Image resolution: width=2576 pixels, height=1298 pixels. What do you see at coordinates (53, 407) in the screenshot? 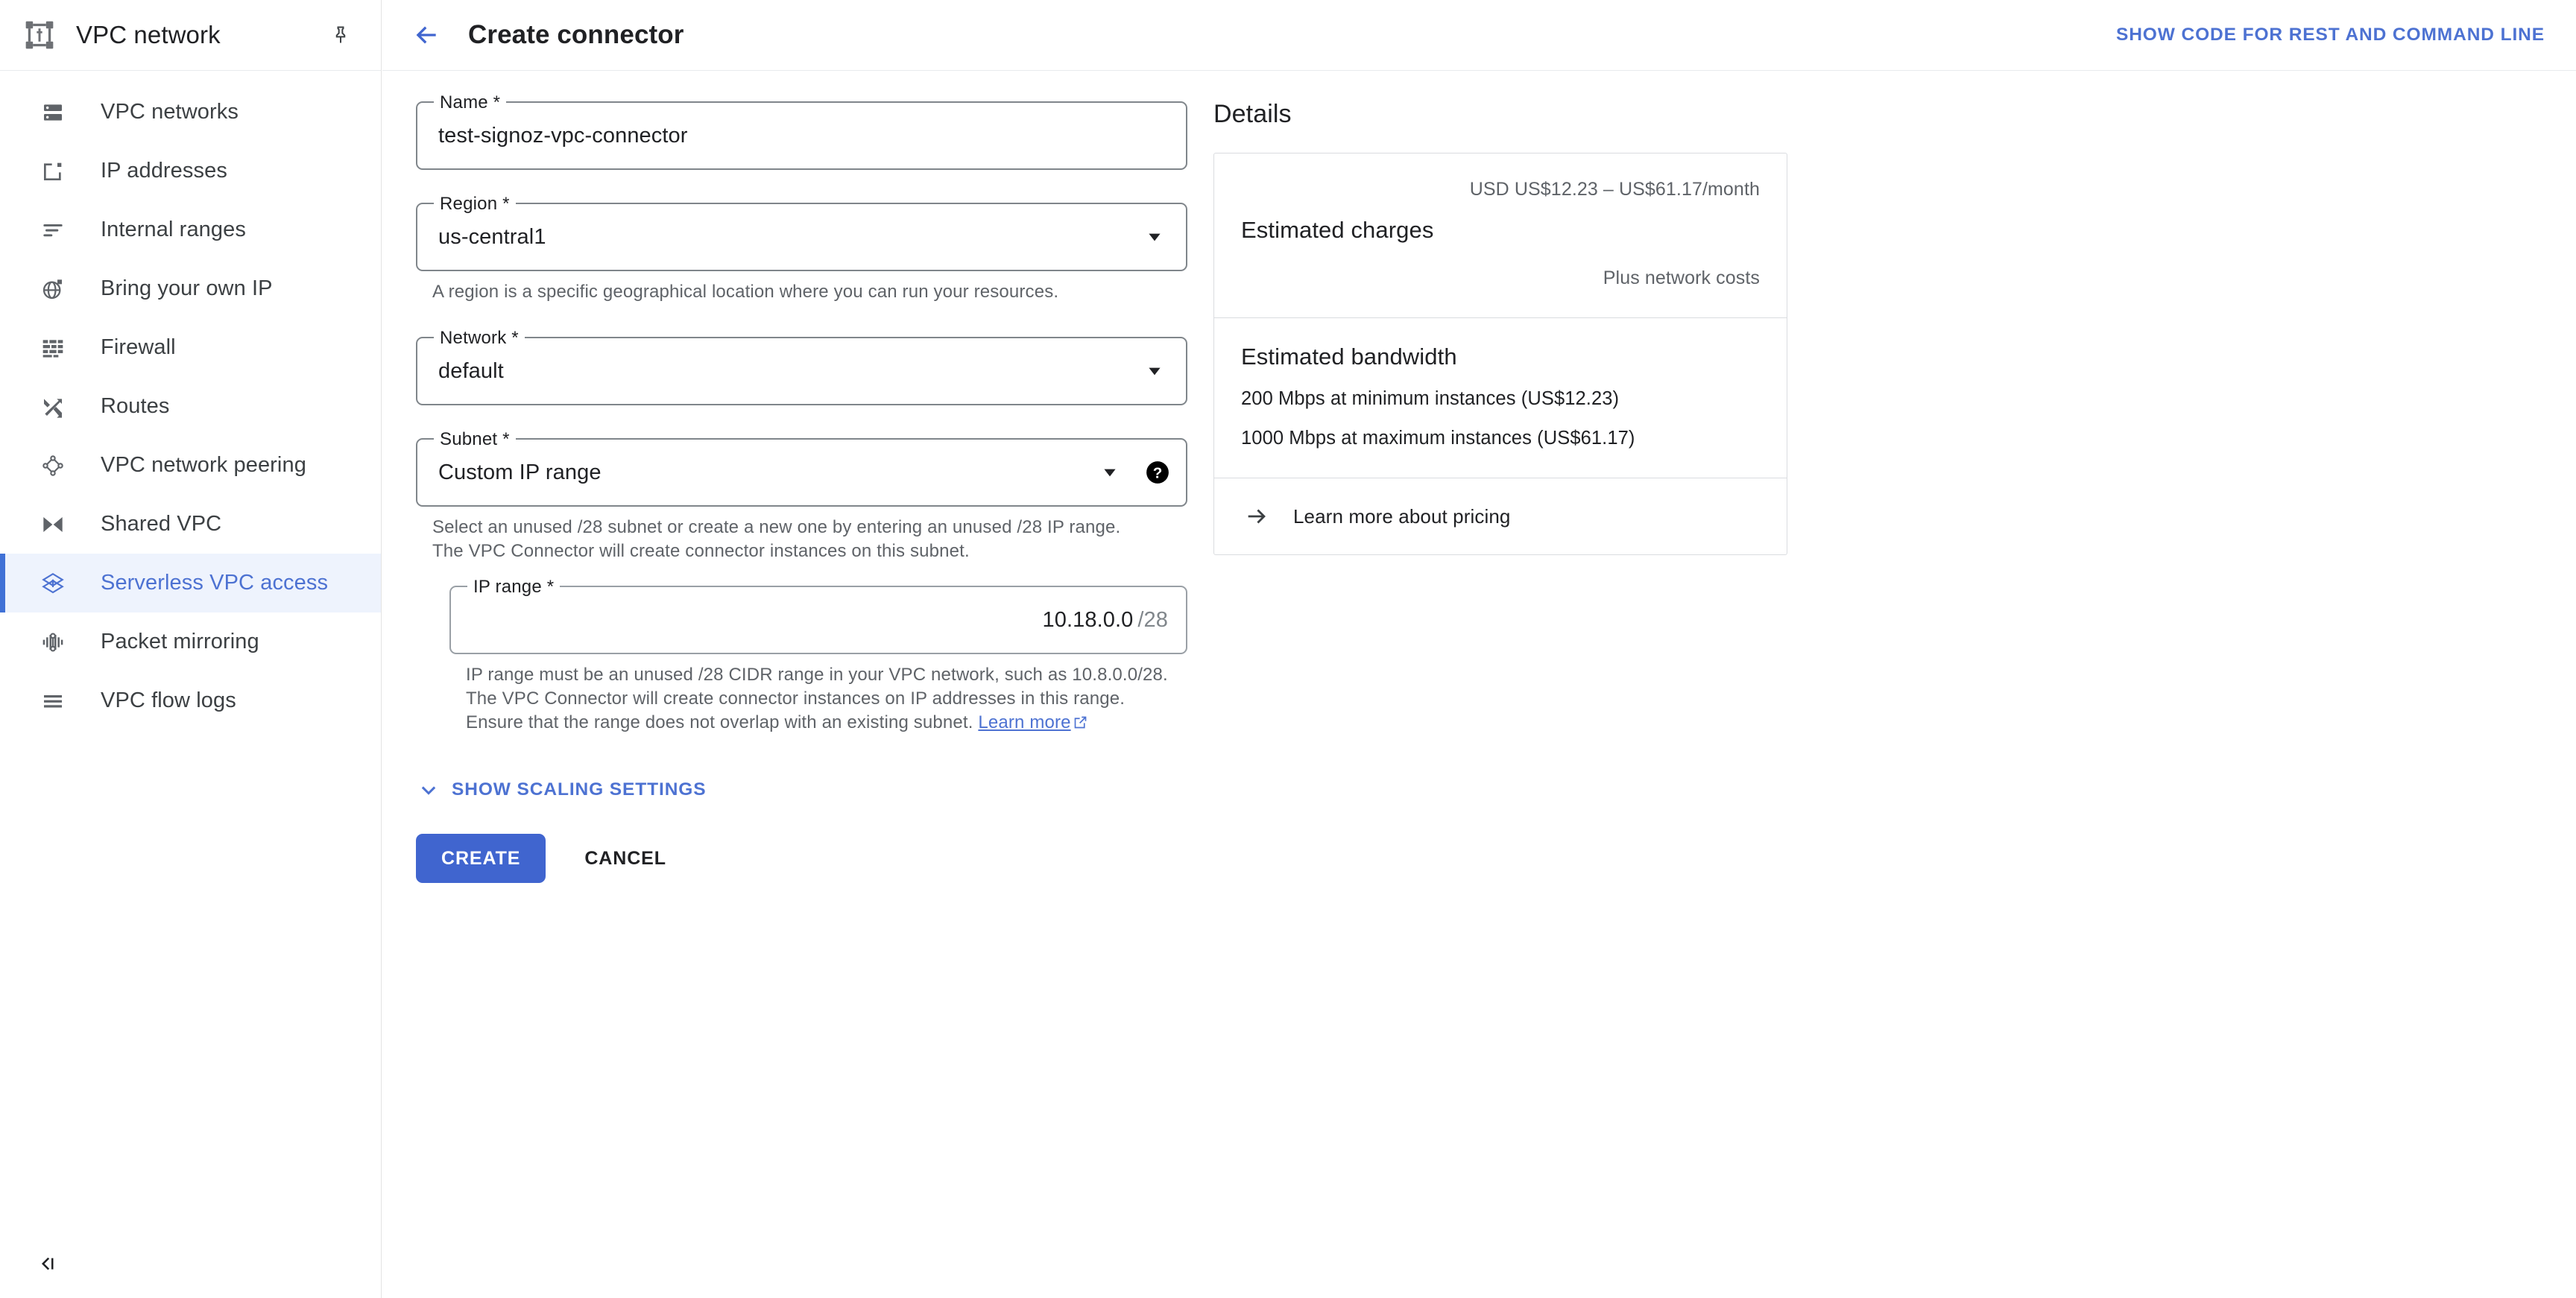
I see `routes-icon` at bounding box center [53, 407].